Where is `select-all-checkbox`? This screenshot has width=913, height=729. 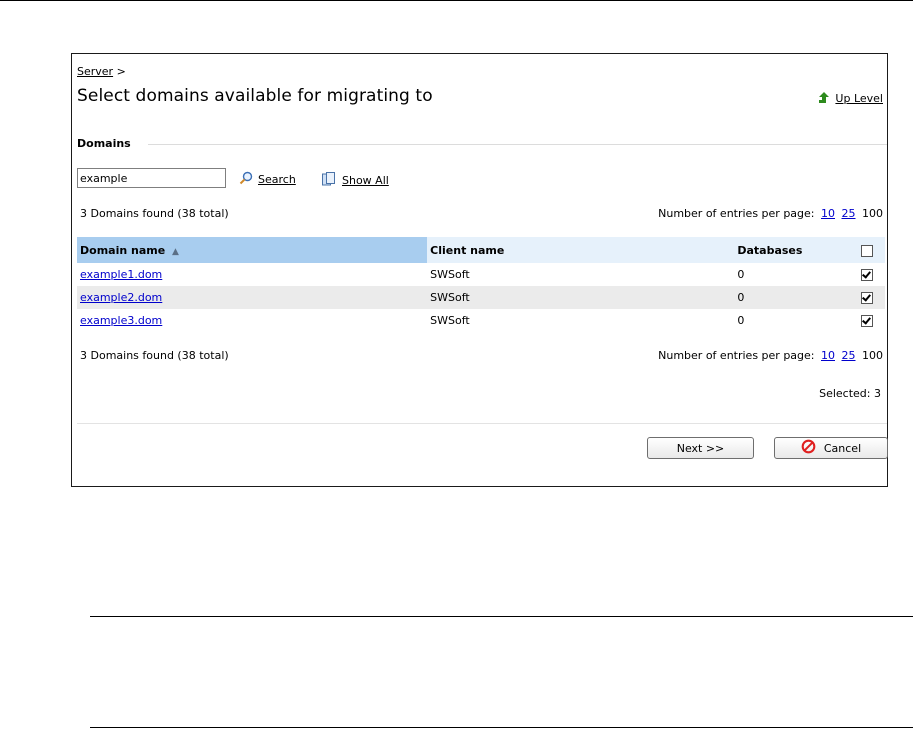 select-all-checkbox is located at coordinates (867, 250).